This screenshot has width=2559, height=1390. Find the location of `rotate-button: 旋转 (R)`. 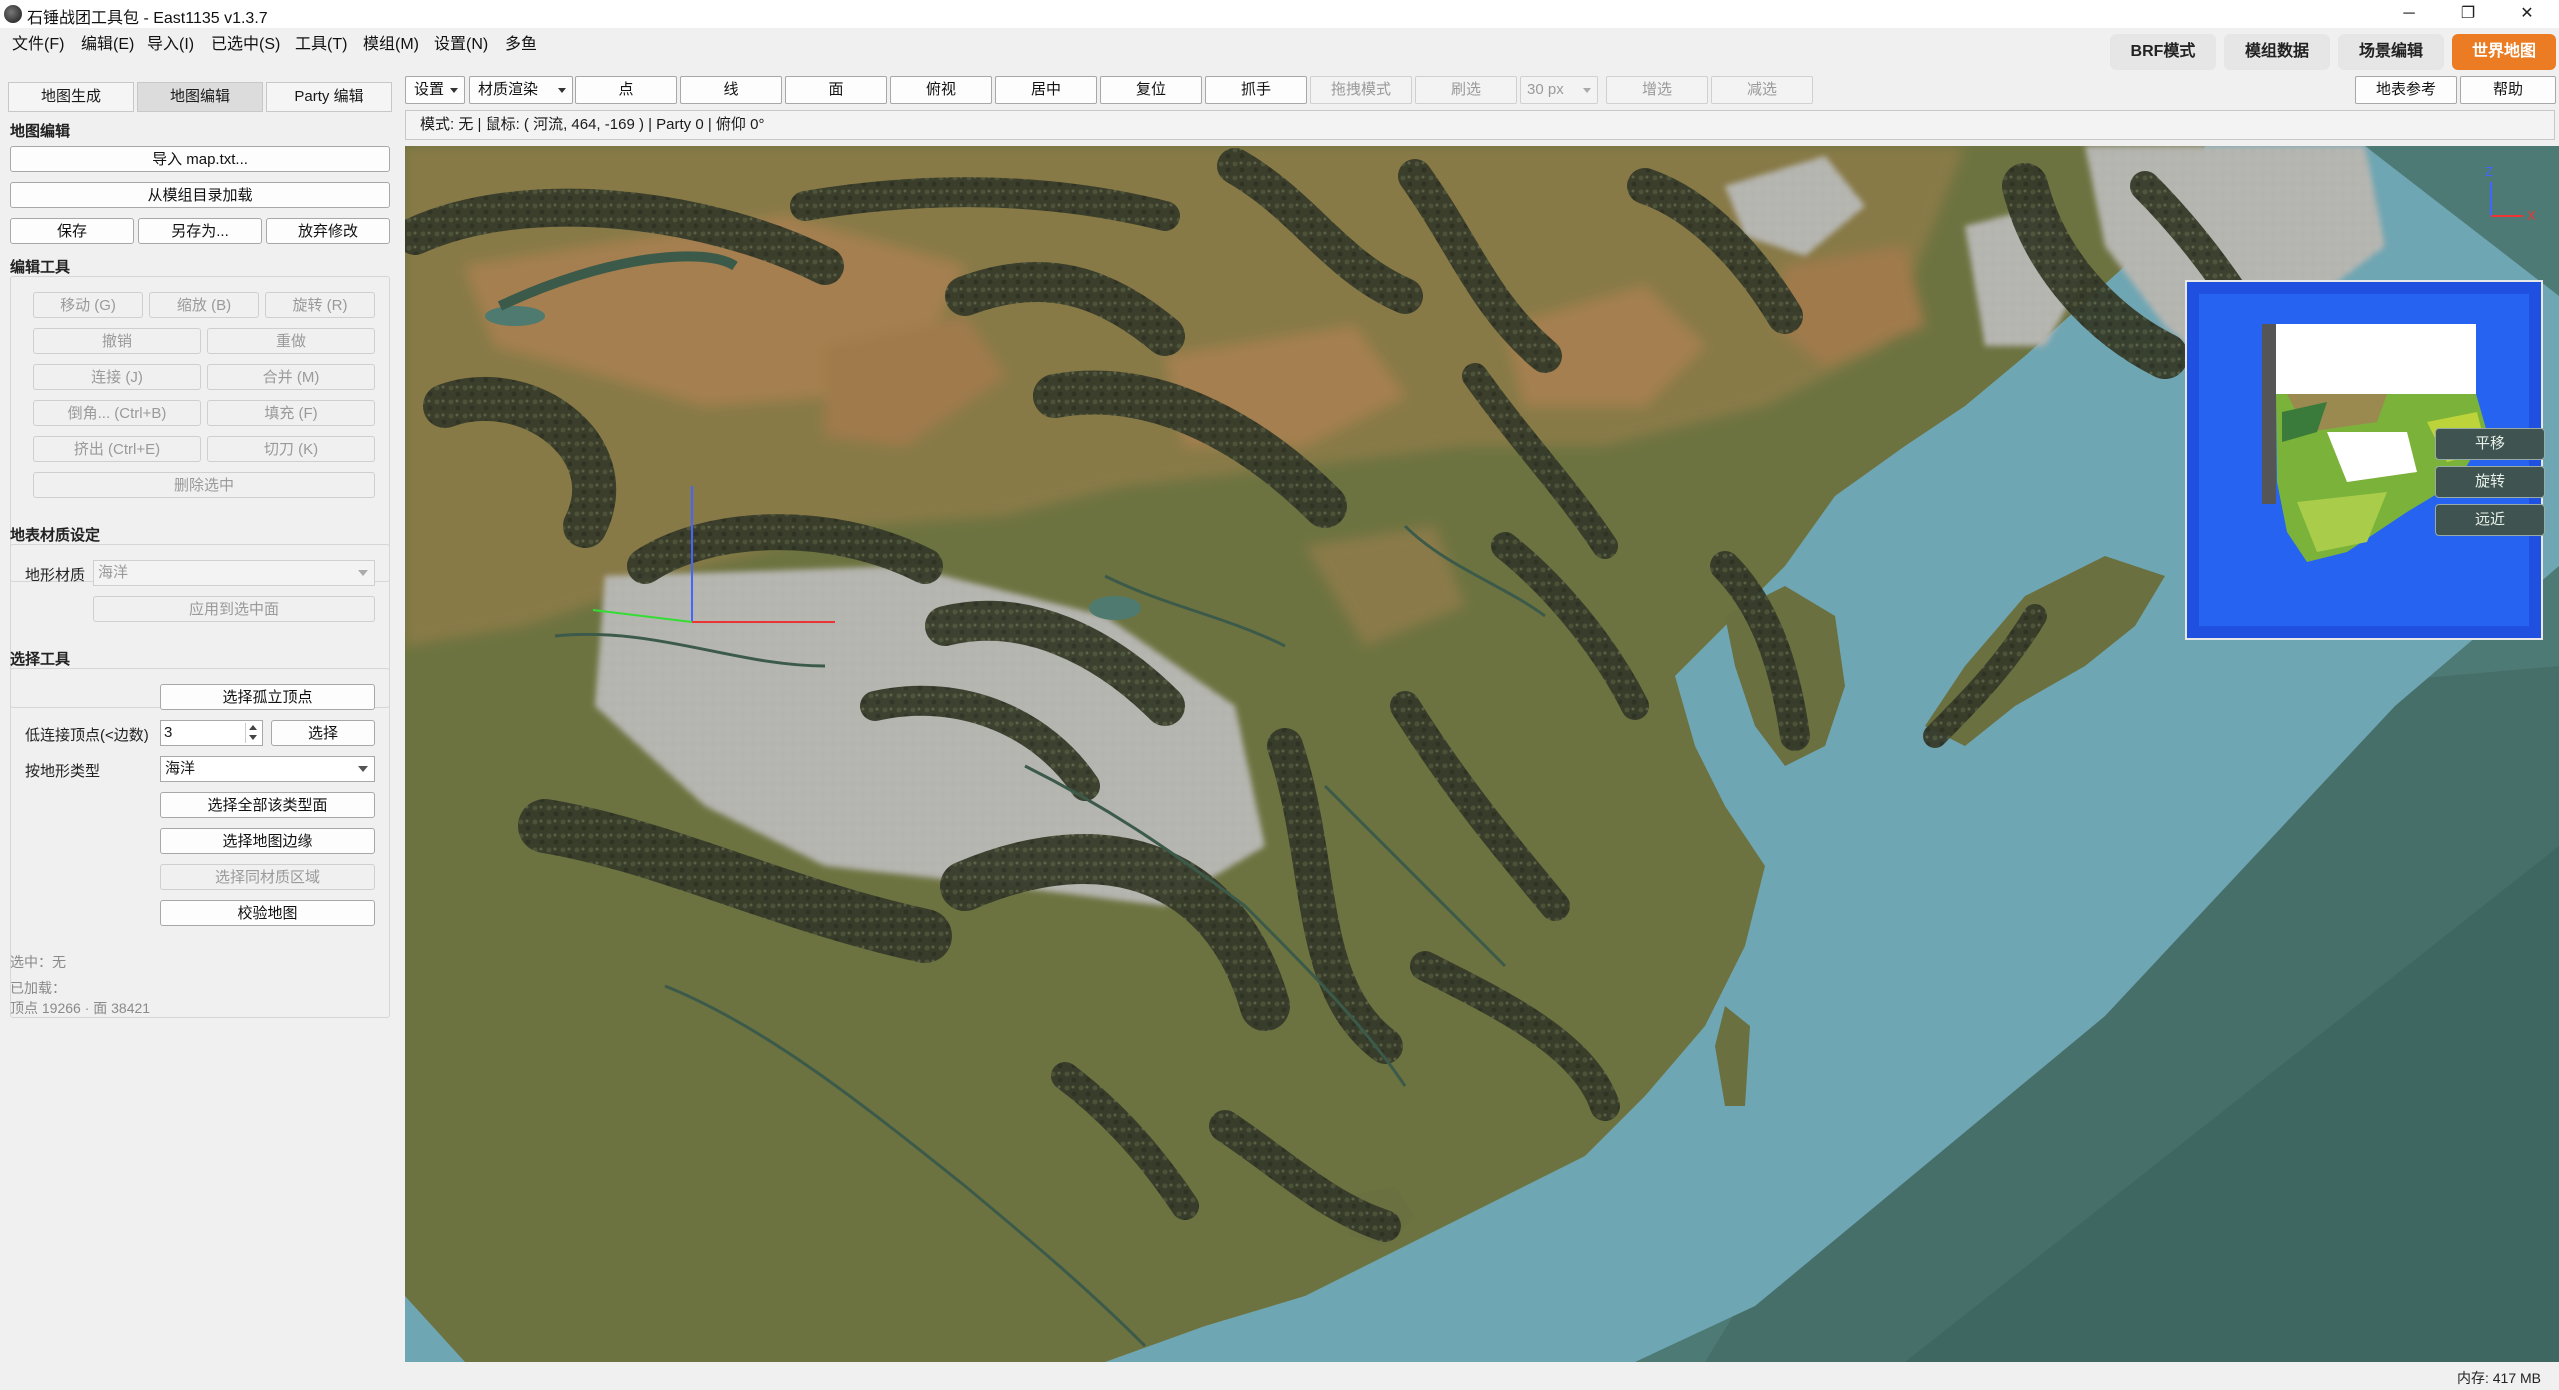

rotate-button: 旋转 (R) is located at coordinates (320, 305).